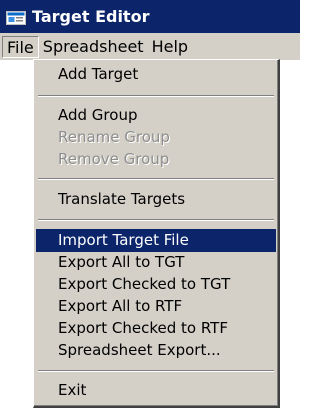  I want to click on menu-item-translate-targets: Translate Targets, so click(156, 199).